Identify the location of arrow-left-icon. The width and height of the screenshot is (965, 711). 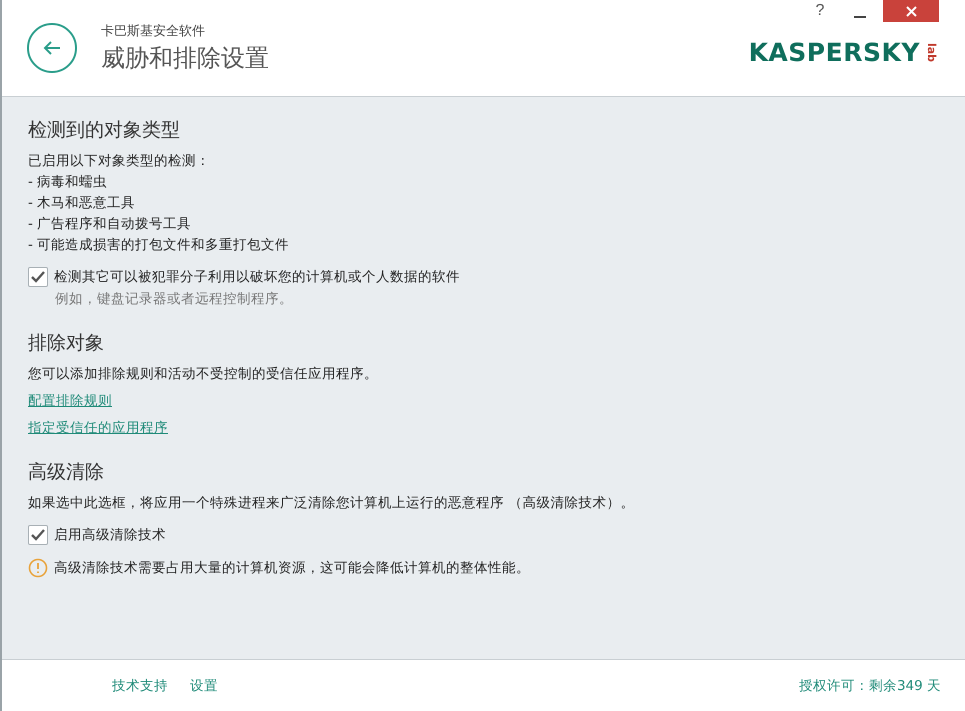
(52, 48).